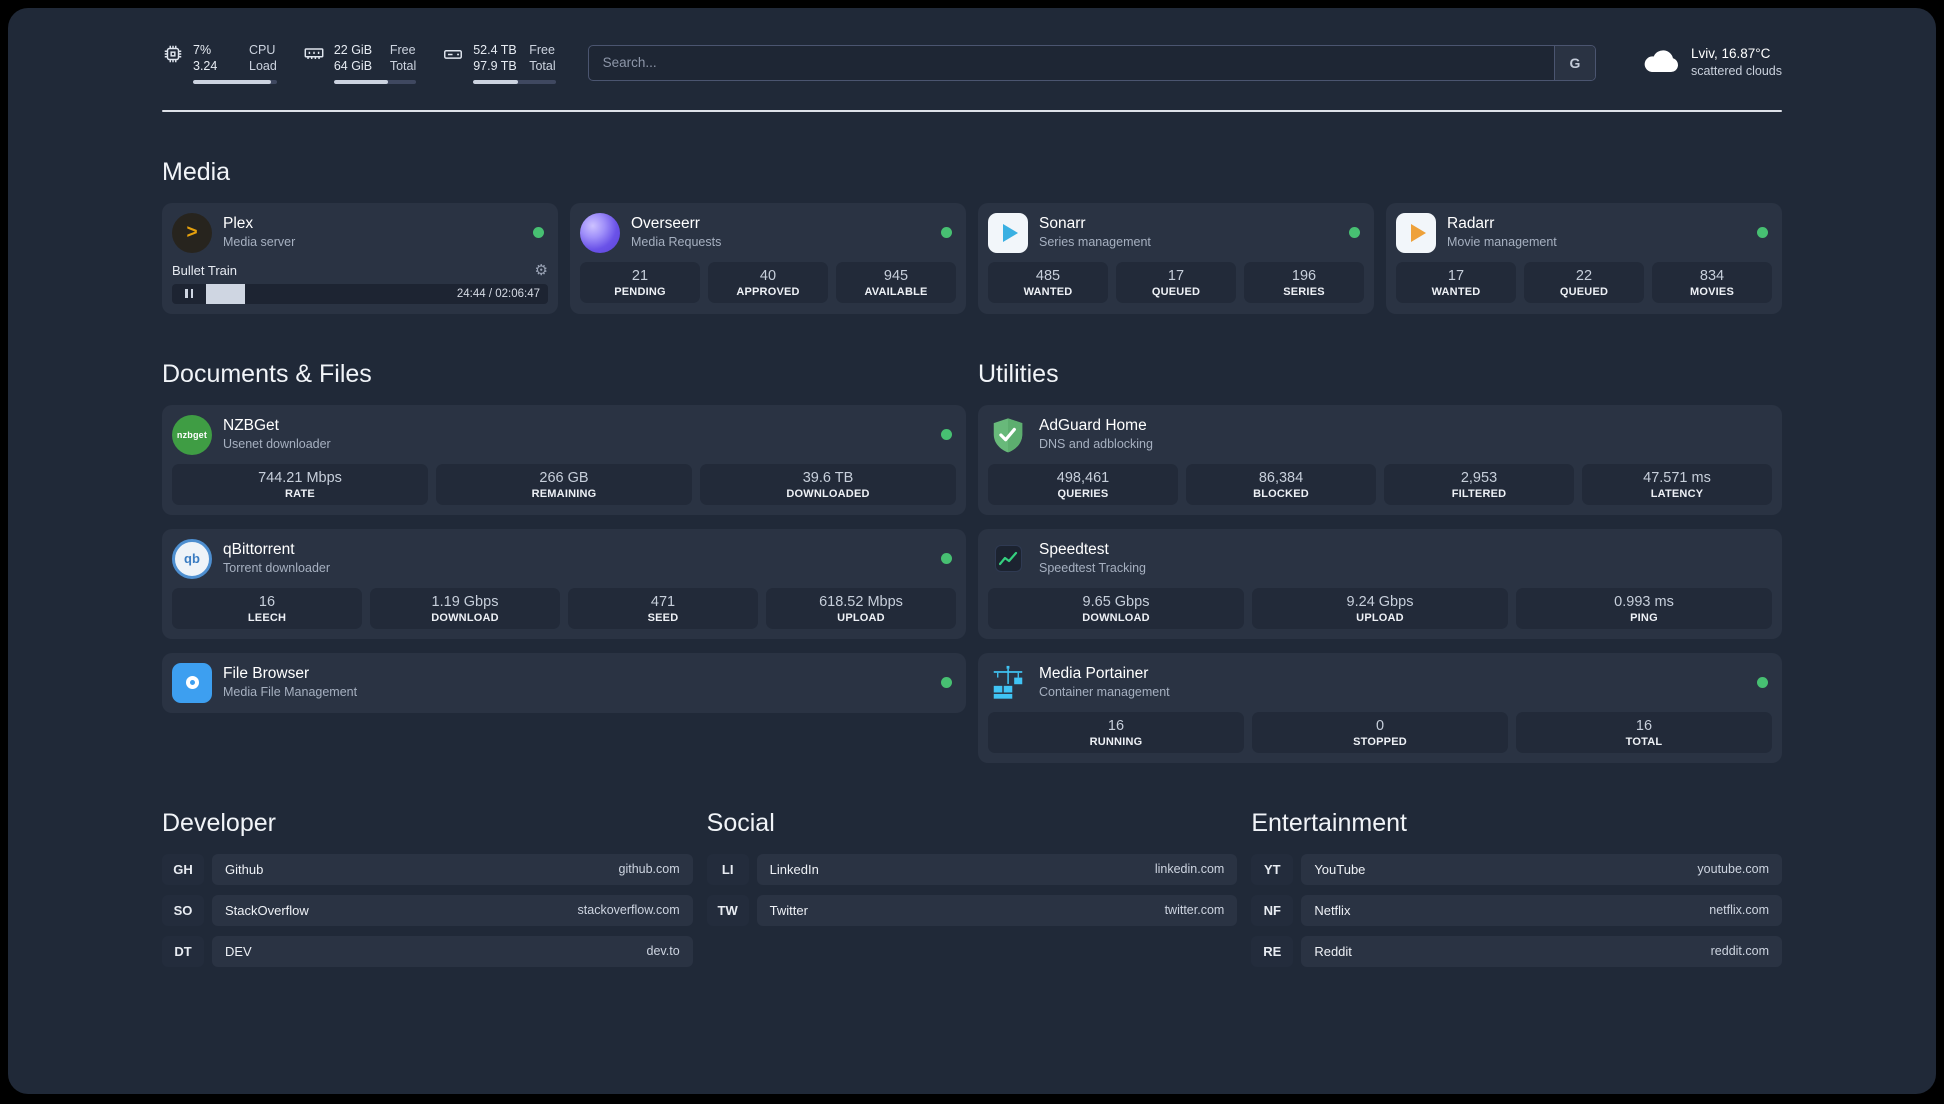 Image resolution: width=1944 pixels, height=1104 pixels. I want to click on app-name: qBittorrent, so click(259, 550).